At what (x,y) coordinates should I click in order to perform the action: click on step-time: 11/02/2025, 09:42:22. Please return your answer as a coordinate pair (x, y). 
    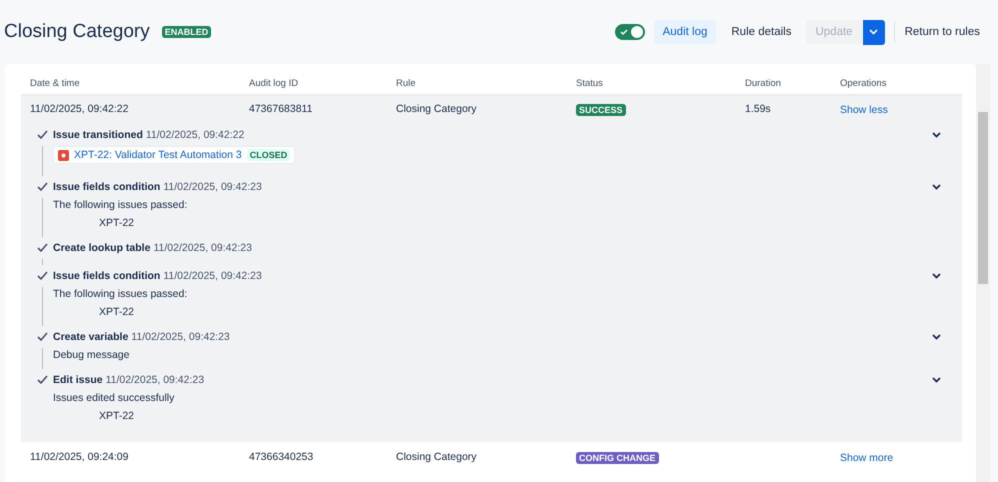
    Looking at the image, I should click on (195, 135).